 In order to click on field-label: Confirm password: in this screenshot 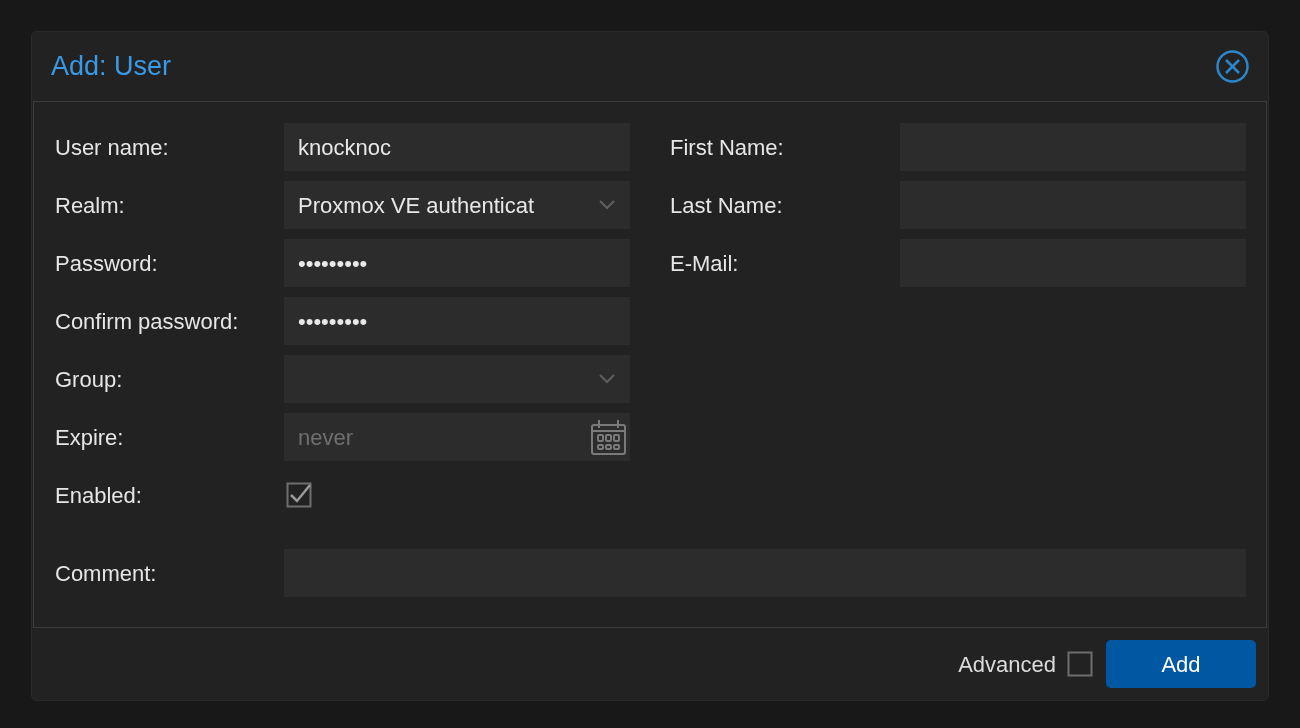, I will do `click(147, 321)`.